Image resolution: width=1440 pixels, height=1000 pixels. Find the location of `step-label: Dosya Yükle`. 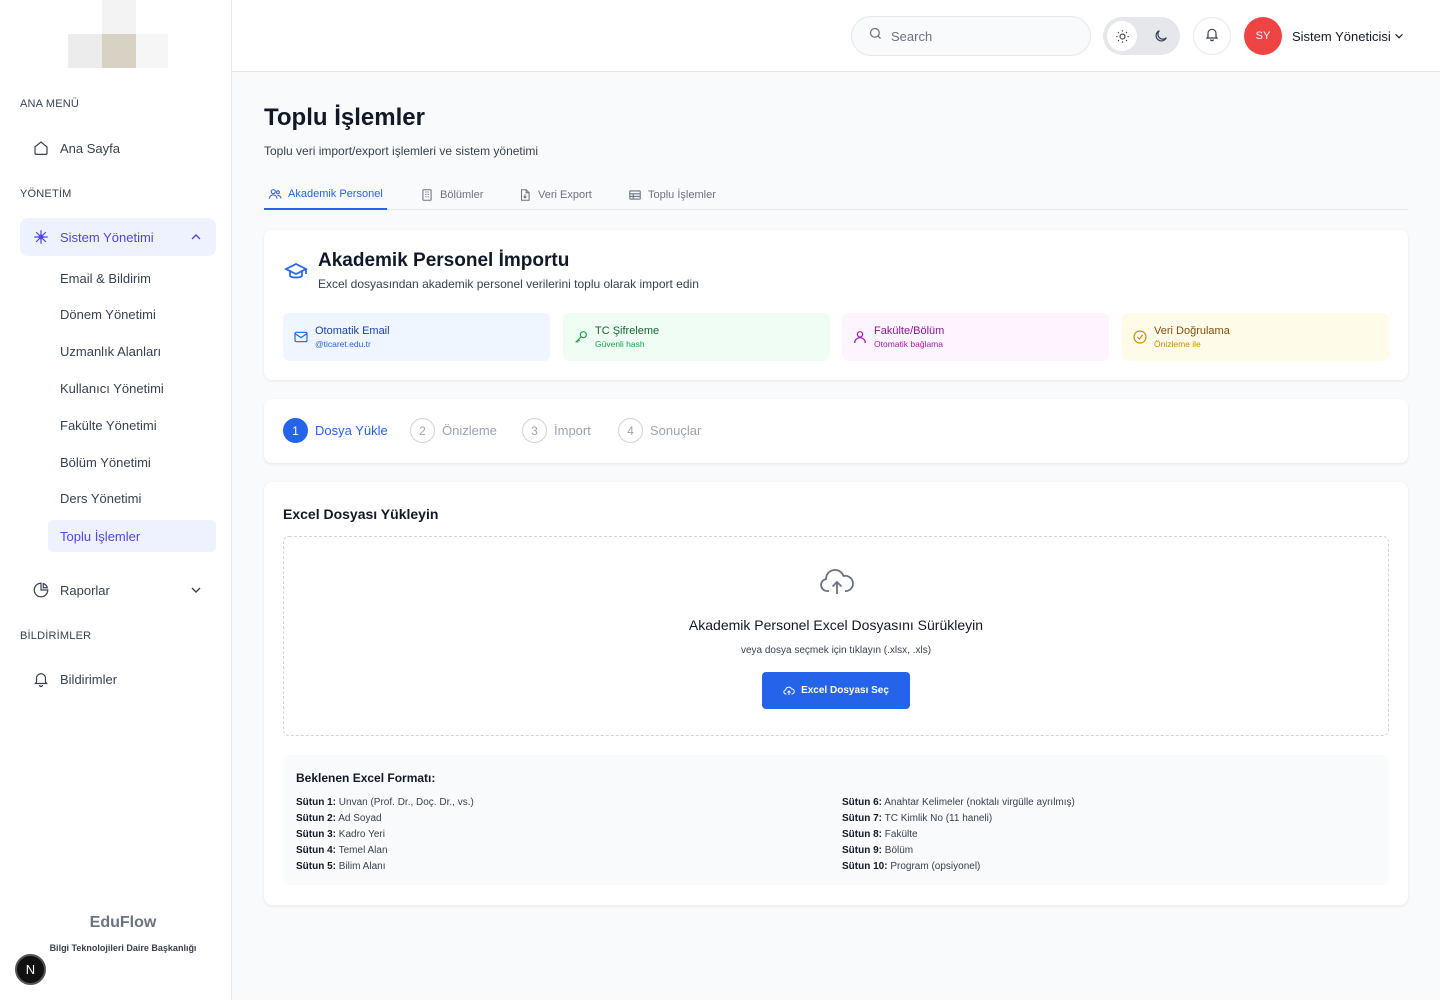

step-label: Dosya Yükle is located at coordinates (351, 430).